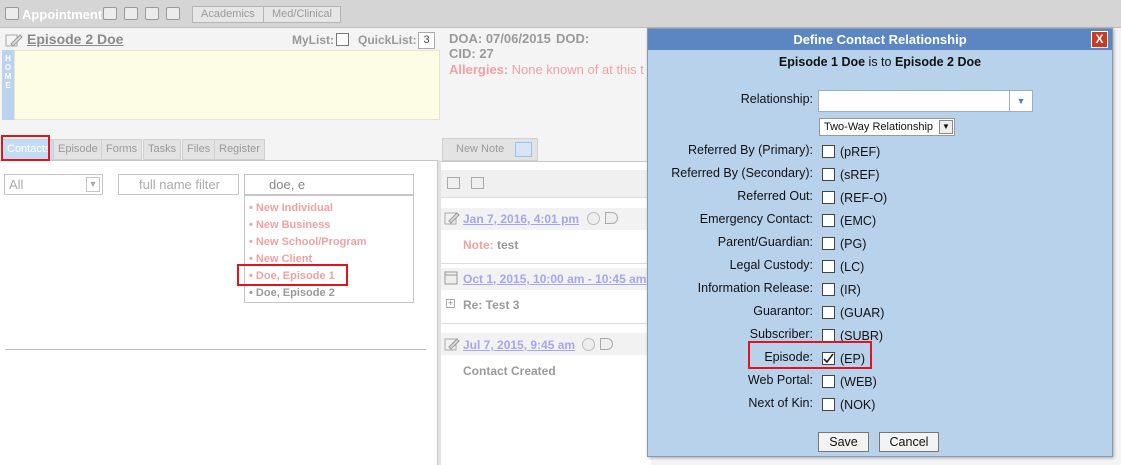 This screenshot has height=465, width=1121. Describe the element at coordinates (828, 174) in the screenshot. I see `referred-by-secondary-checkbox` at that location.